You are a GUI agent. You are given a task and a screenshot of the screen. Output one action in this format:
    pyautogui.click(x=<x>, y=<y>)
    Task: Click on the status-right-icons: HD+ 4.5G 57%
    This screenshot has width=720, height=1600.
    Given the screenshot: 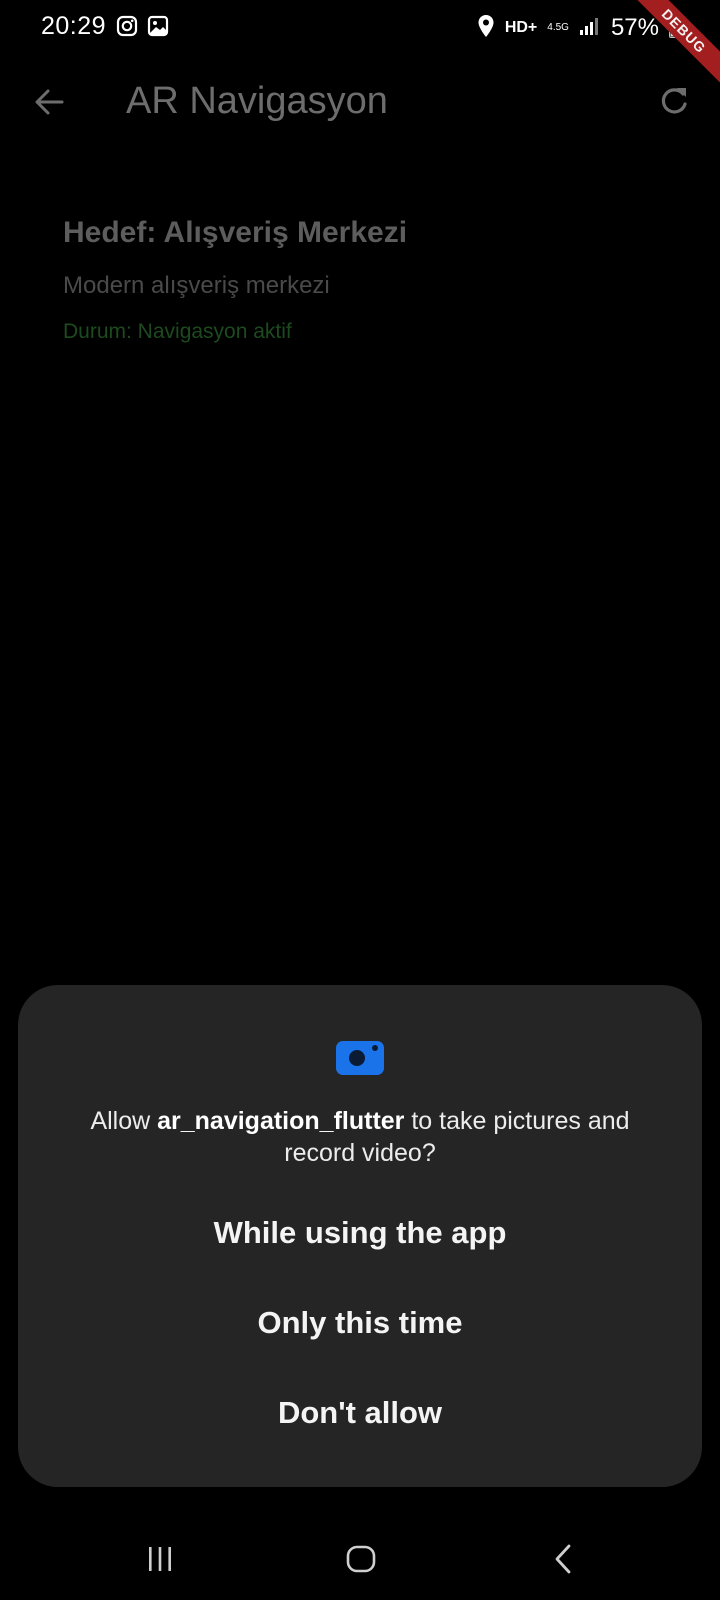 What is the action you would take?
    pyautogui.click(x=579, y=28)
    